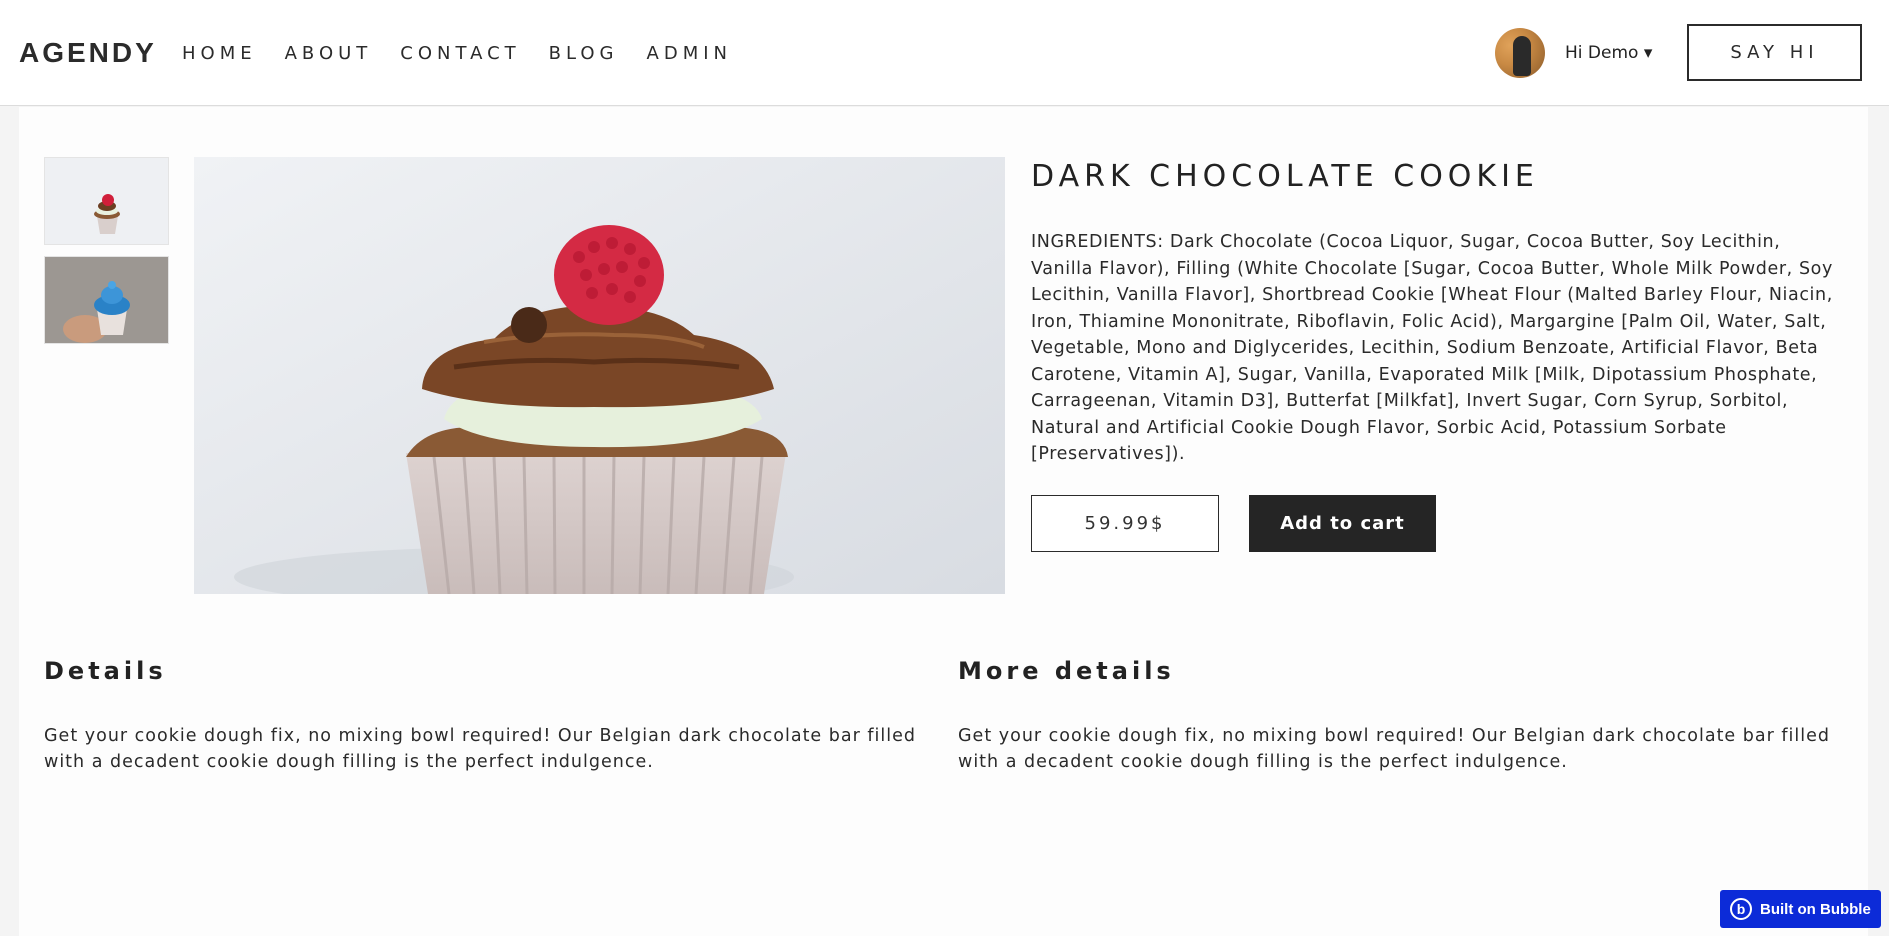  Describe the element at coordinates (1342, 523) in the screenshot. I see `add-to-cart-button: Add to cart` at that location.